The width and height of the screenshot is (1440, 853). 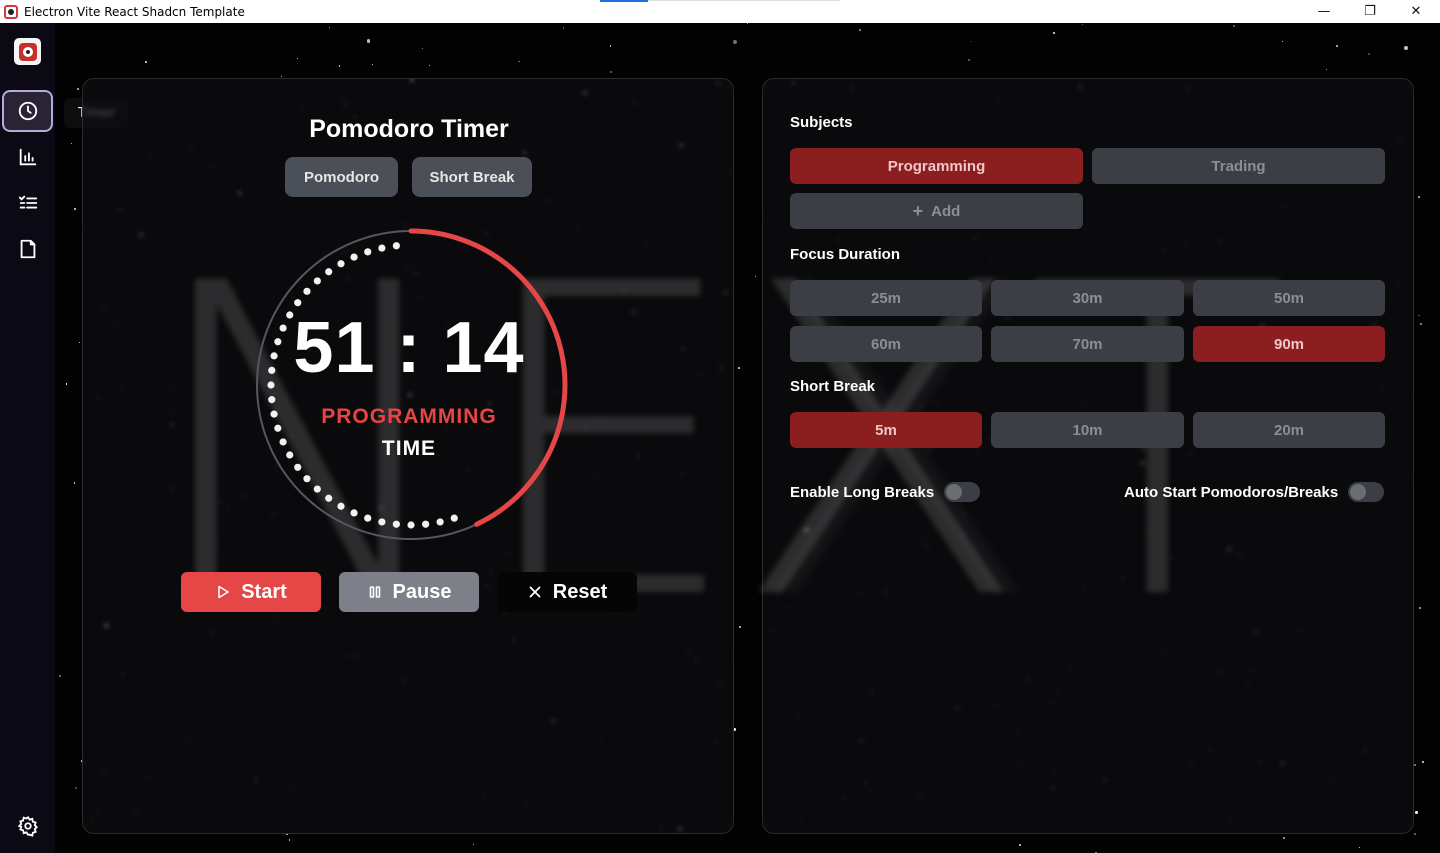 What do you see at coordinates (409, 416) in the screenshot?
I see `current-subject-label: PROGRAMMING` at bounding box center [409, 416].